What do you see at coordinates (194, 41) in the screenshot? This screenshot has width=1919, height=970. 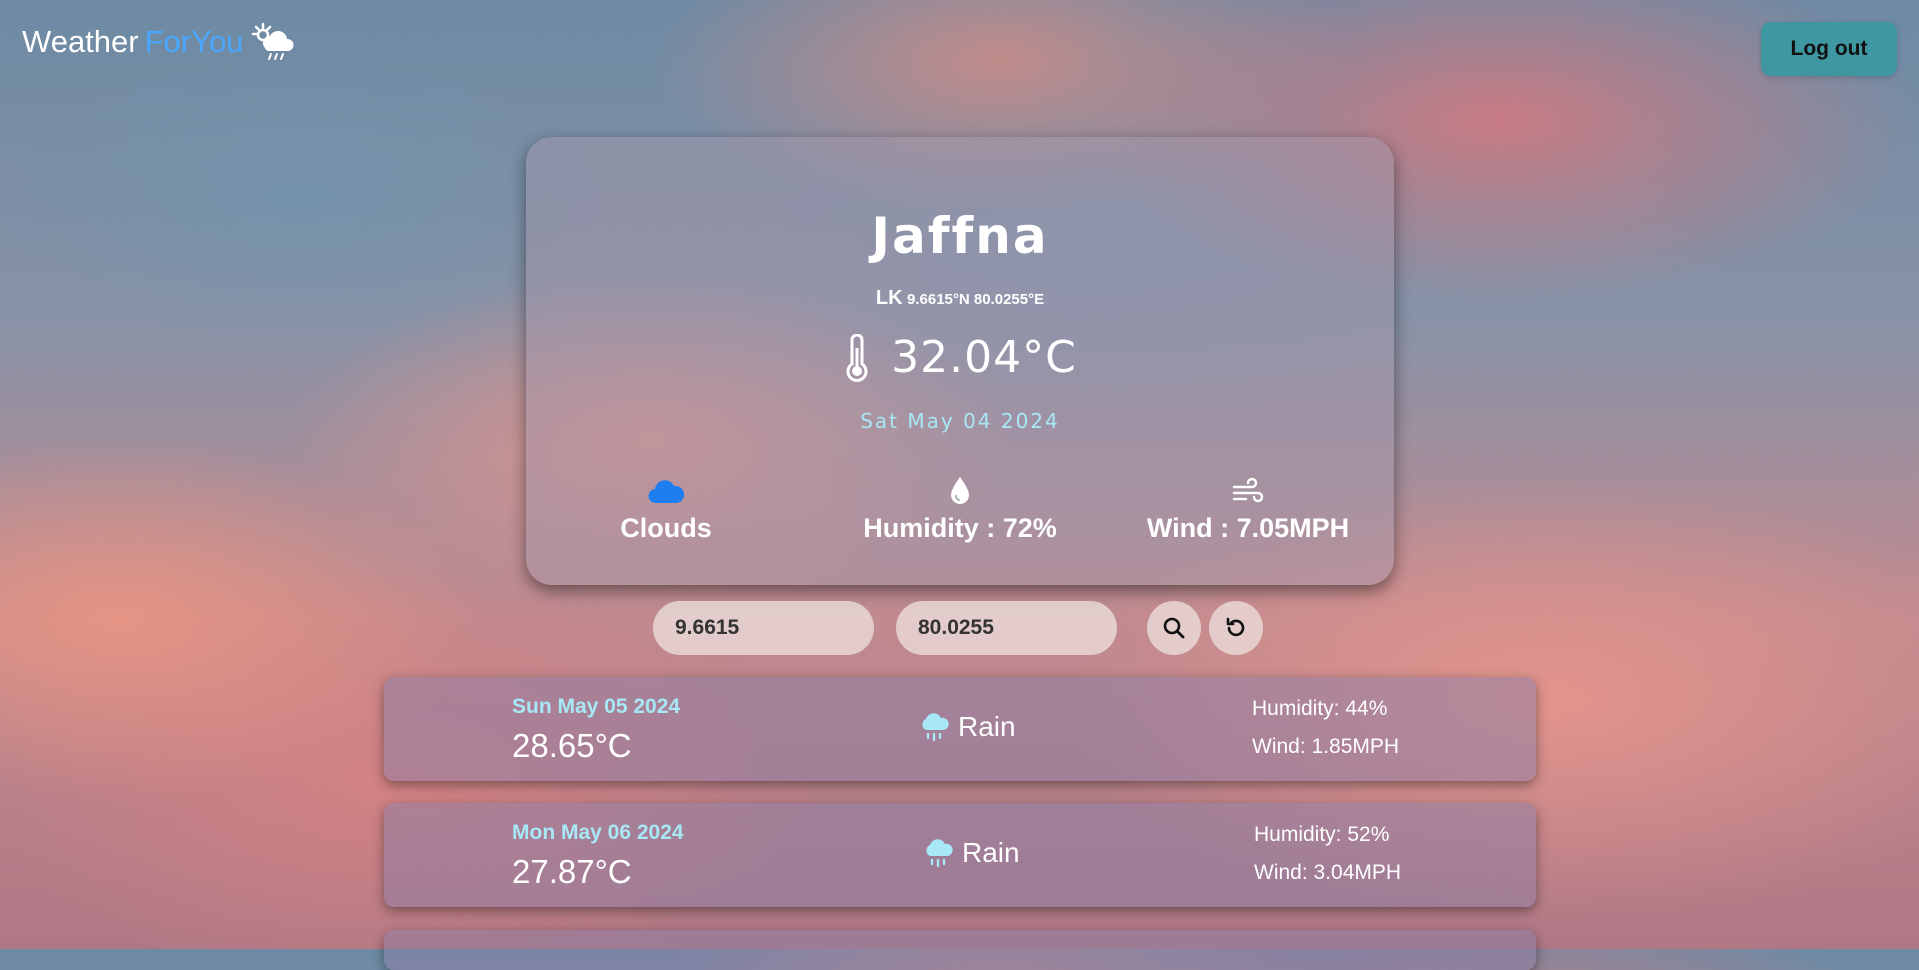 I see `brand-name-foryou: ForYou` at bounding box center [194, 41].